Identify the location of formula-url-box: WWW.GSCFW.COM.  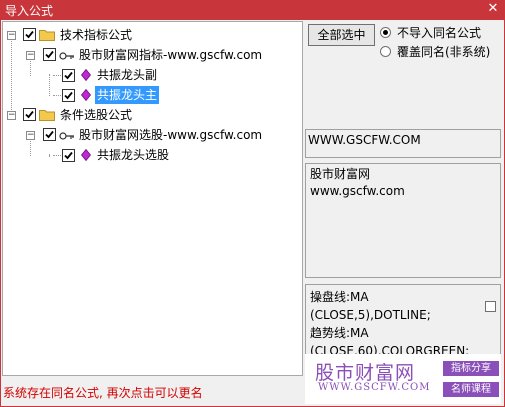
(403, 143).